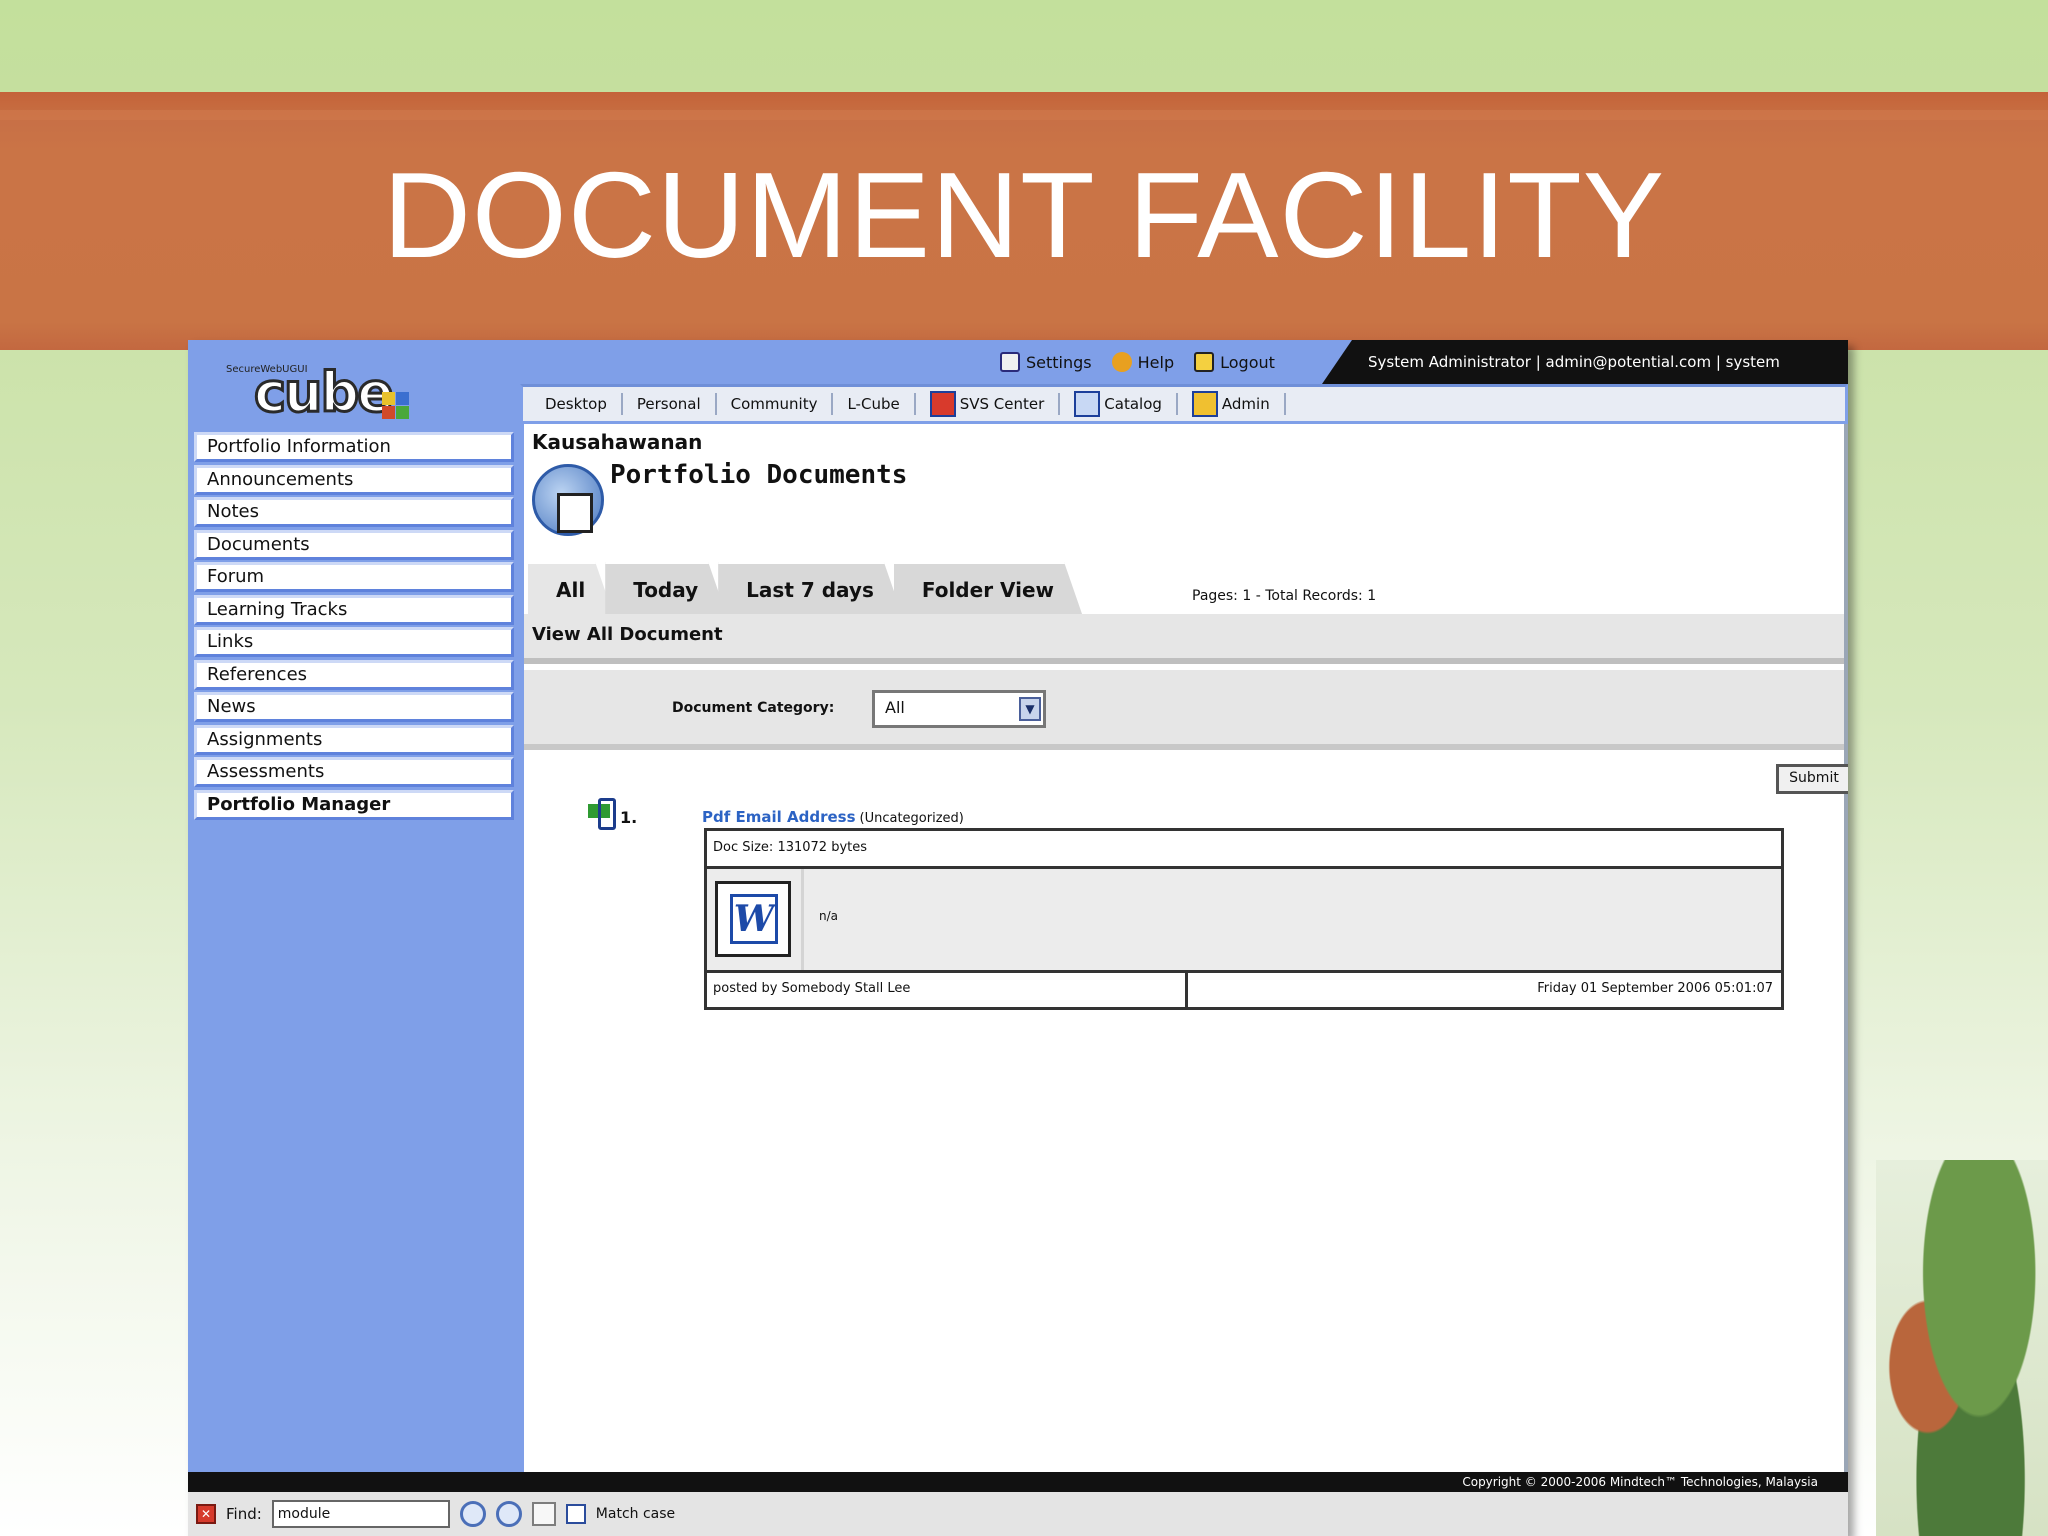  I want to click on document-size: Doc Size: 131072 bytes, so click(1244, 850).